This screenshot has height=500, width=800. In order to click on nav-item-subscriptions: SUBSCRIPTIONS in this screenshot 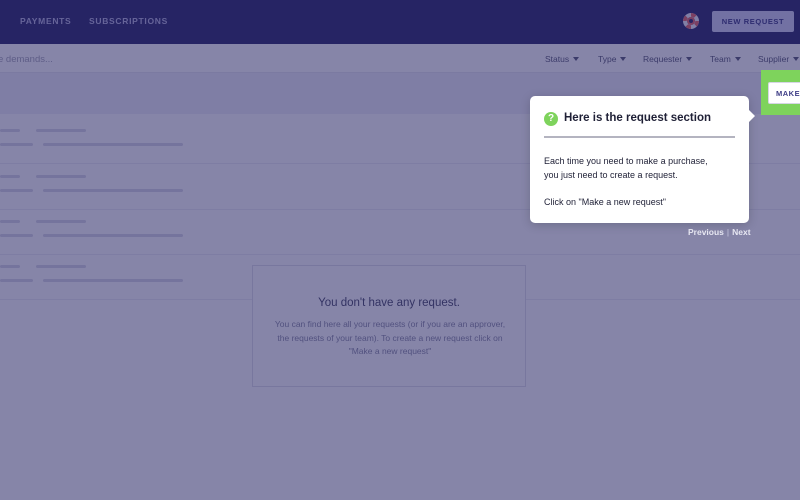, I will do `click(128, 21)`.